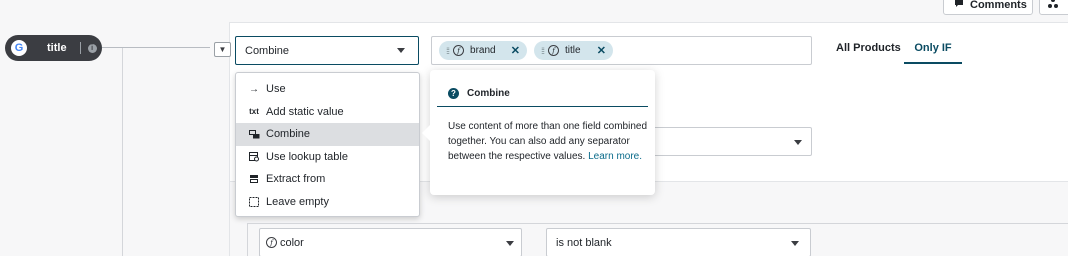 Image resolution: width=1068 pixels, height=256 pixels. What do you see at coordinates (122, 152) in the screenshot?
I see `tree-rail` at bounding box center [122, 152].